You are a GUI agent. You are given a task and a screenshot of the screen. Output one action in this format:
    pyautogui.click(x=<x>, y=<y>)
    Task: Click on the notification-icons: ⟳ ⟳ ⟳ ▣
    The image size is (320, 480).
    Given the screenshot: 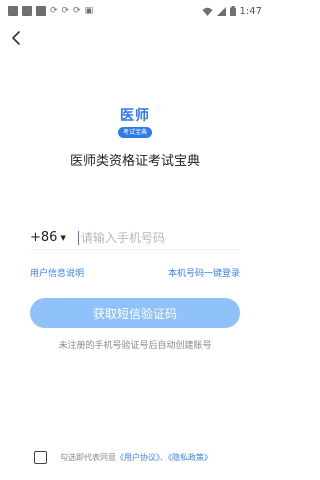 What is the action you would take?
    pyautogui.click(x=50, y=11)
    